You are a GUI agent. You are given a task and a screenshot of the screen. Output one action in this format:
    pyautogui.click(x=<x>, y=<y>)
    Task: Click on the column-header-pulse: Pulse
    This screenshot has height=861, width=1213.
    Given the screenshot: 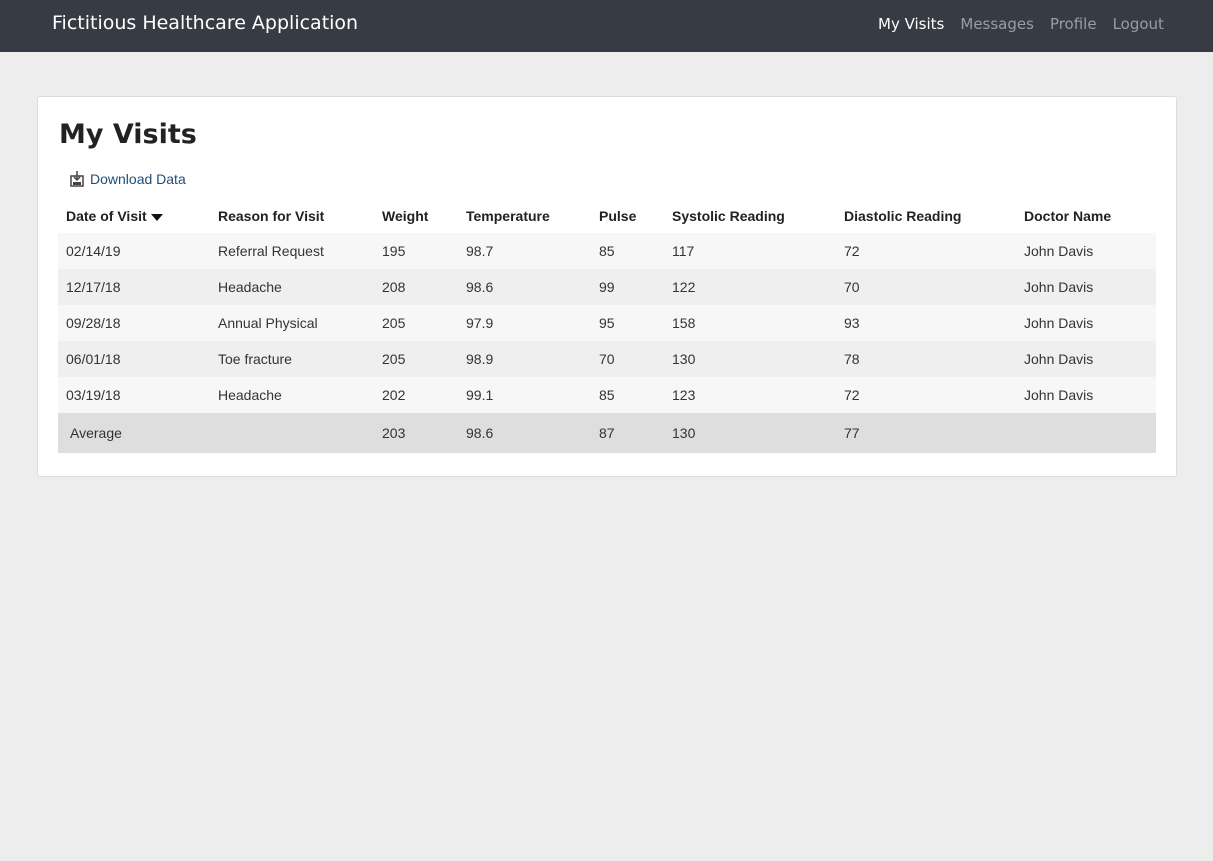 What is the action you would take?
    pyautogui.click(x=627, y=216)
    